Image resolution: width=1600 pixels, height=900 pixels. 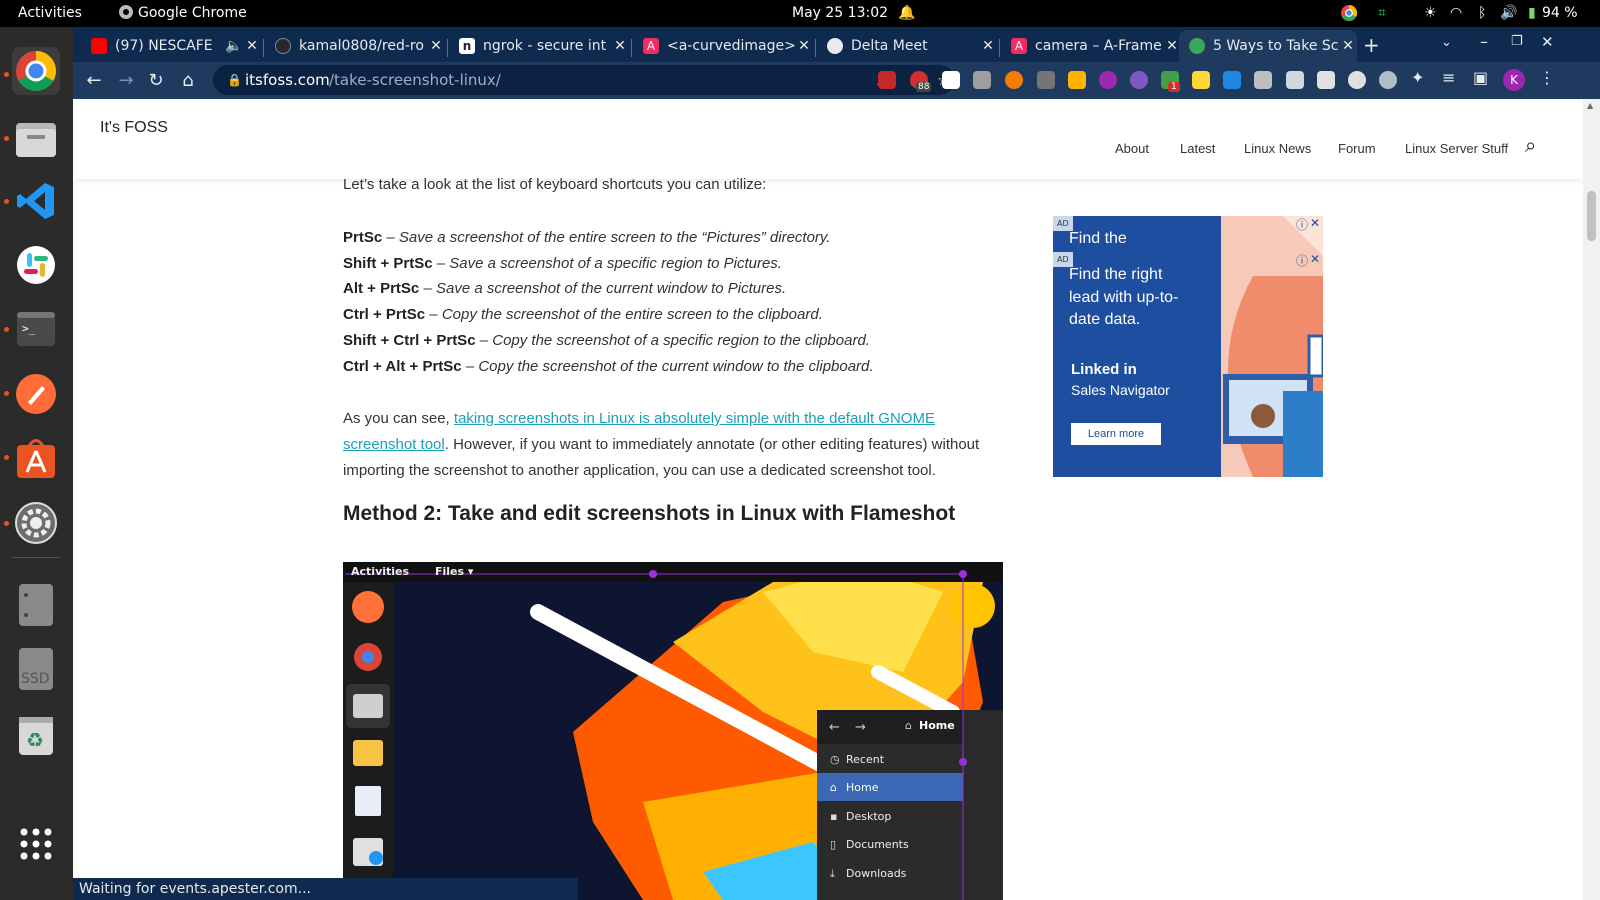 I want to click on app-menu: Google Chrome, so click(x=192, y=13).